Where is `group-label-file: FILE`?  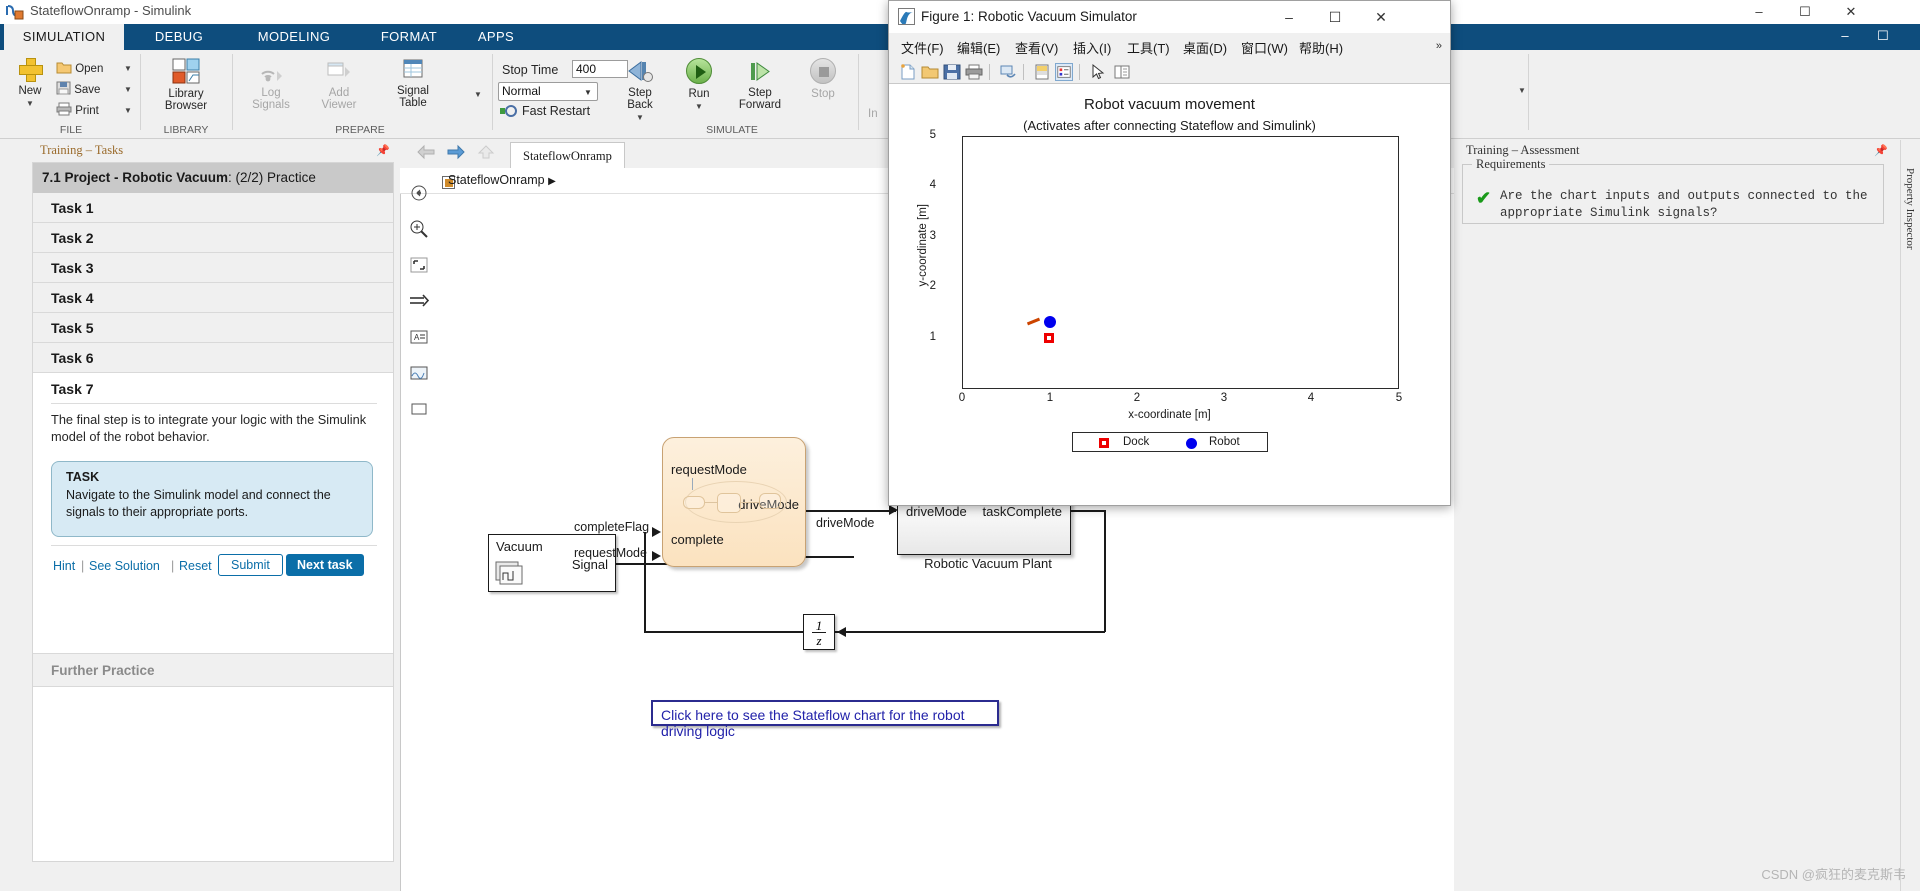
group-label-file: FILE is located at coordinates (71, 130).